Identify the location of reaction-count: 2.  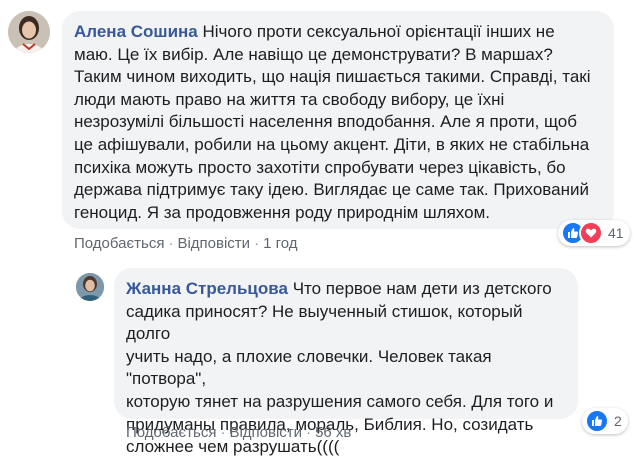
(618, 421).